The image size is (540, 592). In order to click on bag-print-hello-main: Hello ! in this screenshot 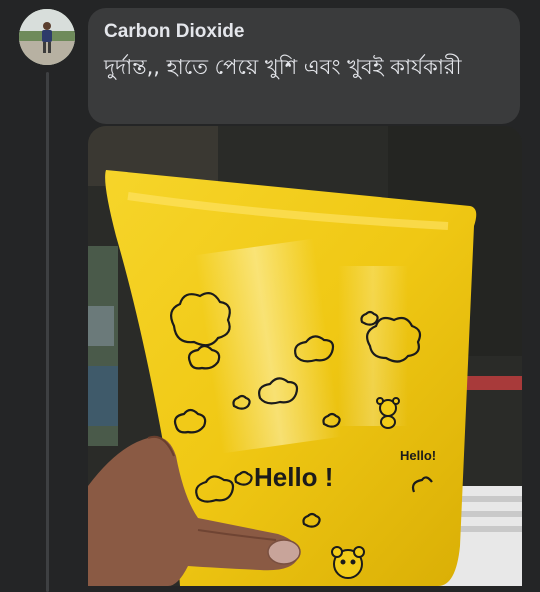, I will do `click(293, 477)`.